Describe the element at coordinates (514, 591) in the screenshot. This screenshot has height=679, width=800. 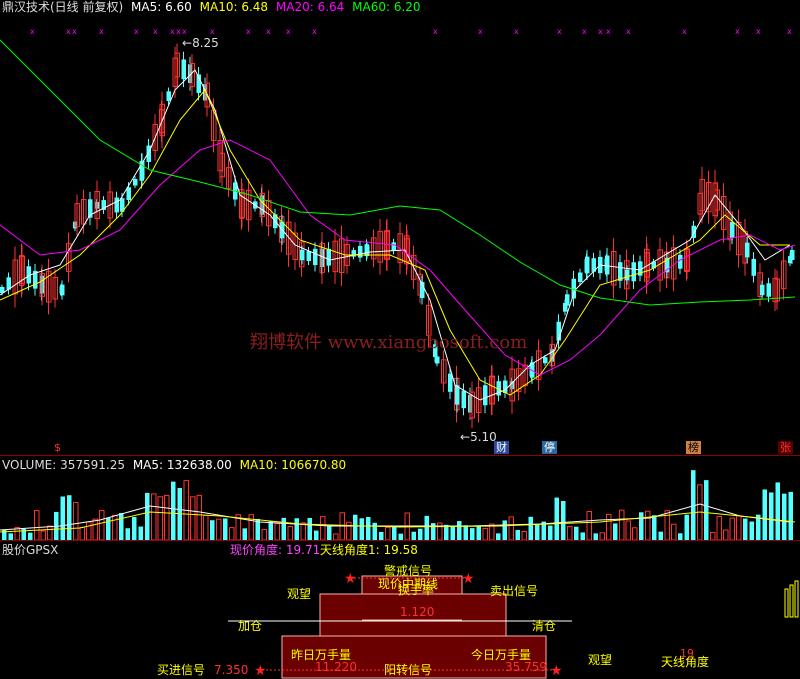
I see `sell-signal-label: 卖出信号` at that location.